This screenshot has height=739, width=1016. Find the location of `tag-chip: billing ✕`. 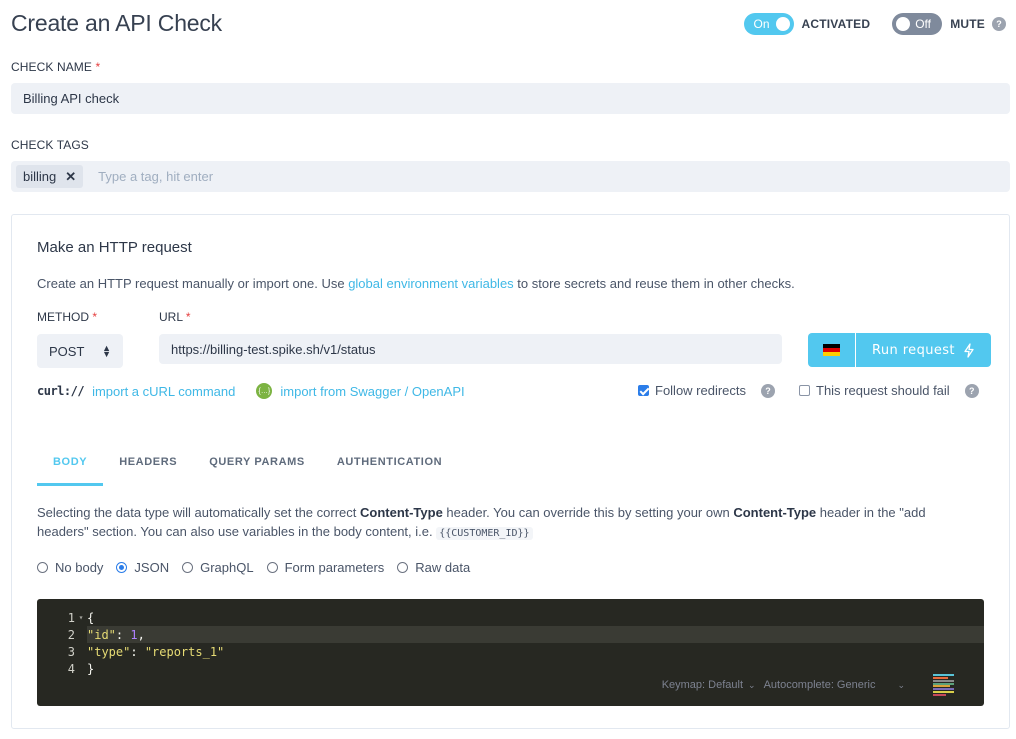

tag-chip: billing ✕ is located at coordinates (50, 176).